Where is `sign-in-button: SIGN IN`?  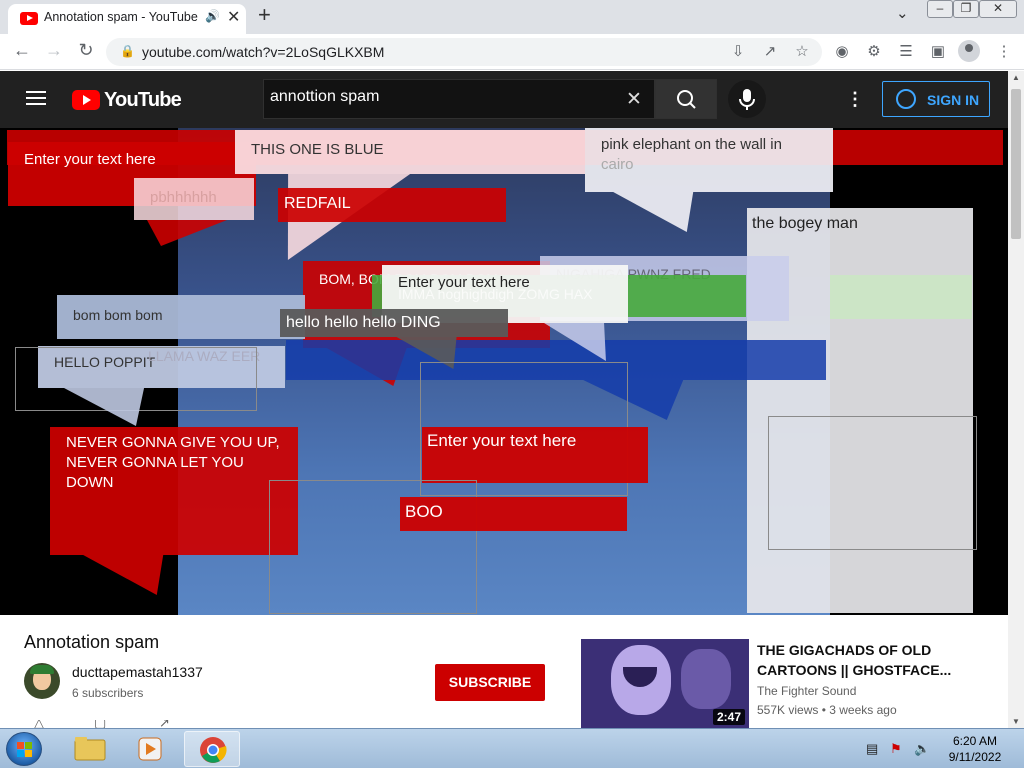 sign-in-button: SIGN IN is located at coordinates (936, 99).